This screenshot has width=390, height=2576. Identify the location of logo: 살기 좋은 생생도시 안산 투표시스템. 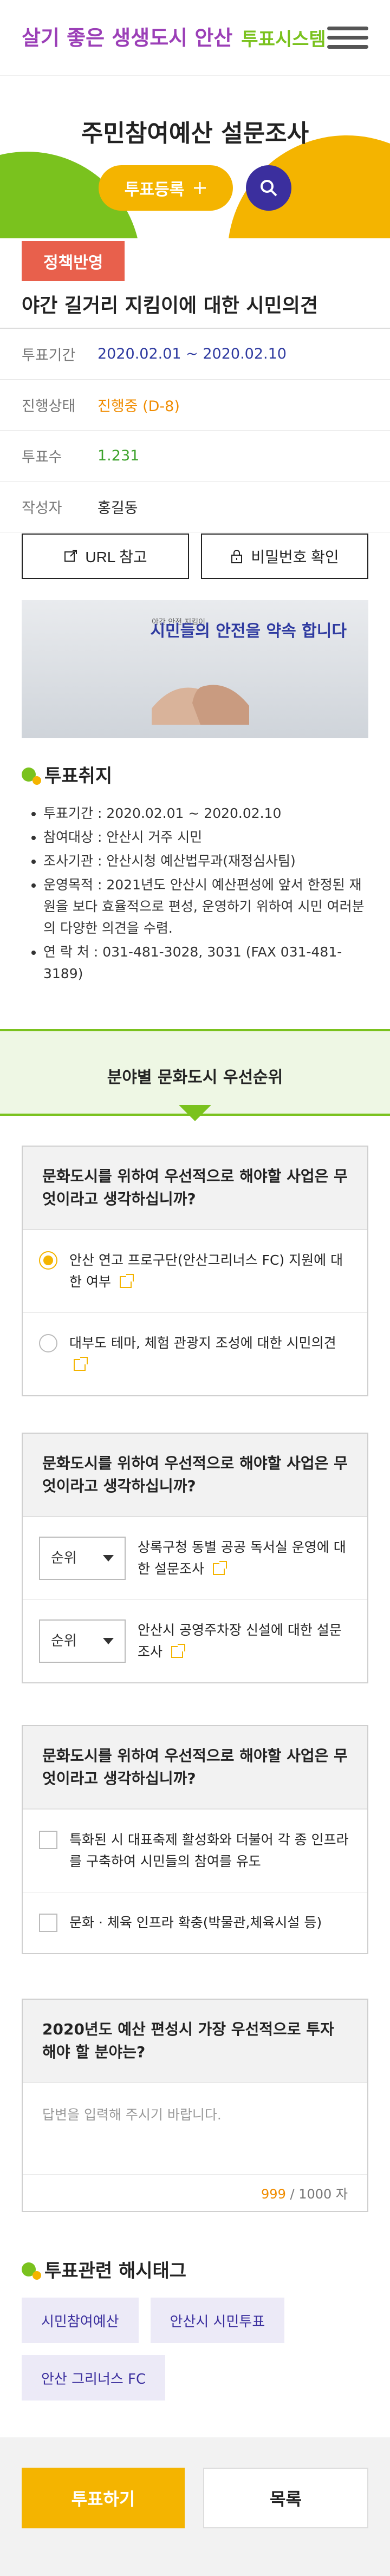
(174, 37).